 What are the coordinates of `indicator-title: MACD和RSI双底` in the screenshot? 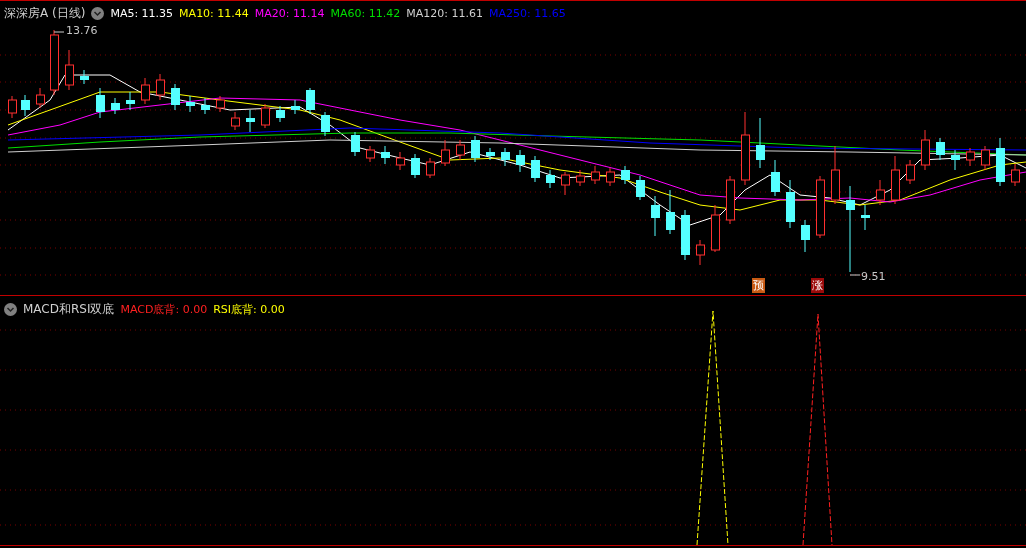 It's located at (69, 309).